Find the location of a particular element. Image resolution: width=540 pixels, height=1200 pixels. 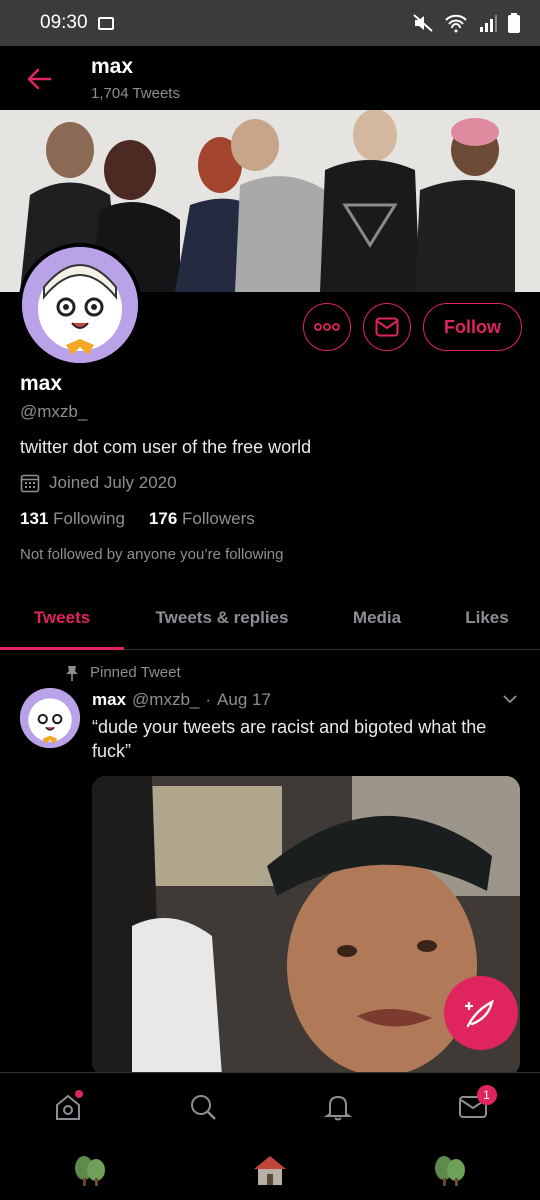

back-arrow-icon is located at coordinates (39, 79).